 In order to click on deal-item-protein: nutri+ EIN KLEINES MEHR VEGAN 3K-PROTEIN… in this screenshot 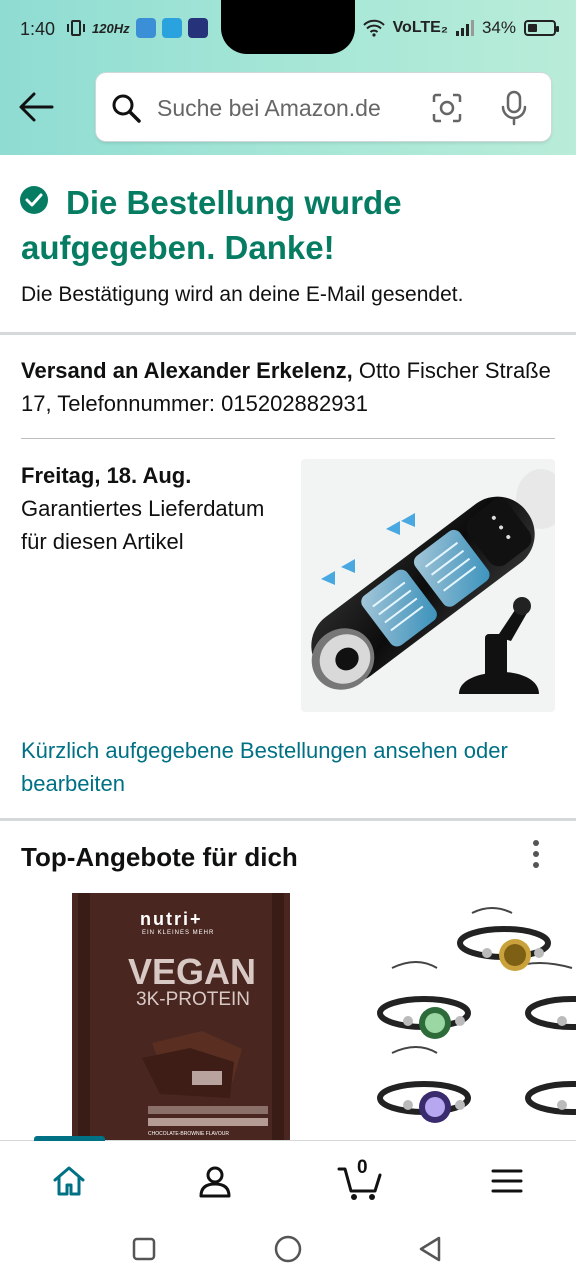, I will do `click(181, 1018)`.